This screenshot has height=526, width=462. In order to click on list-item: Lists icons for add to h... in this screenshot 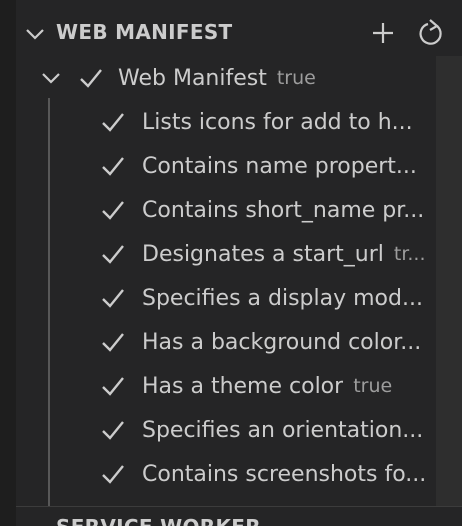, I will do `click(268, 122)`.